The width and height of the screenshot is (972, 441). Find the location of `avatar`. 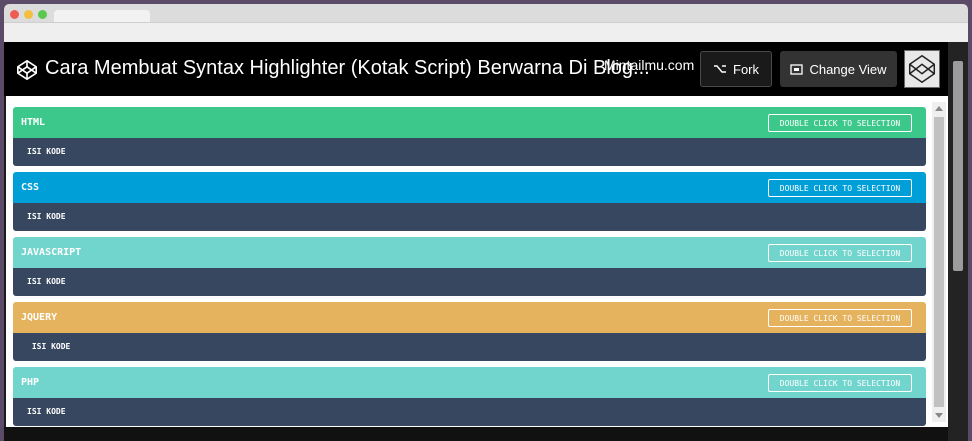

avatar is located at coordinates (922, 69).